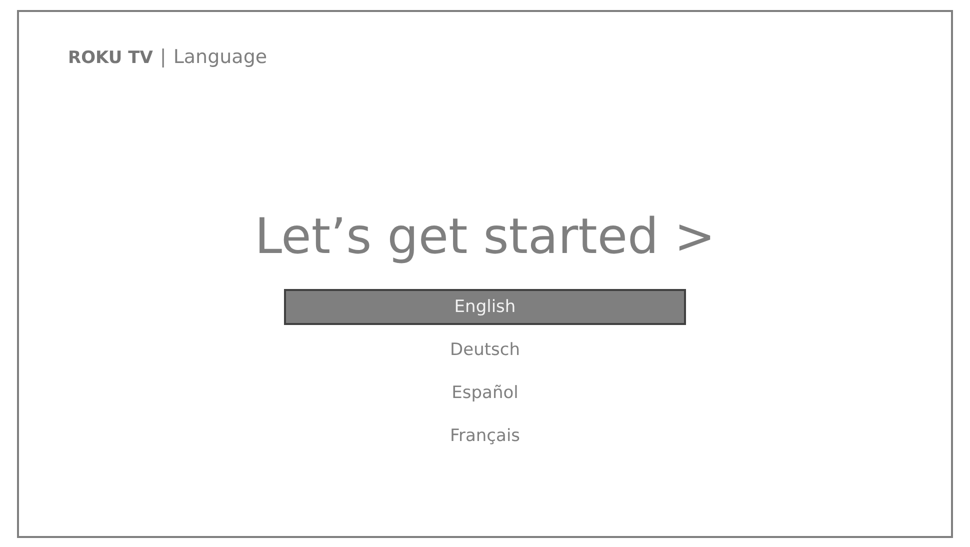  What do you see at coordinates (485, 393) in the screenshot?
I see `language-option: Español` at bounding box center [485, 393].